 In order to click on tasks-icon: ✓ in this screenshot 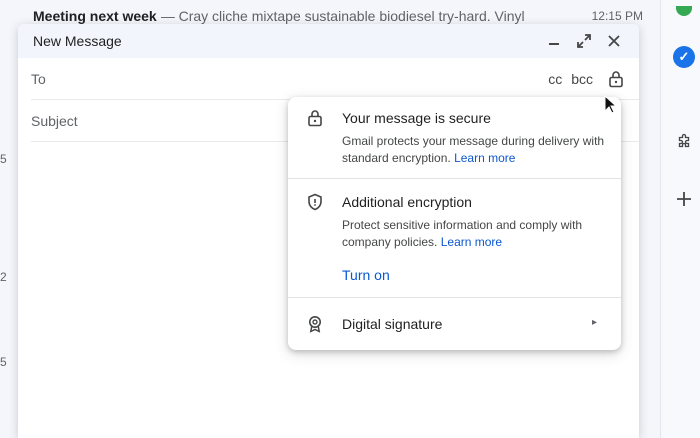, I will do `click(684, 57)`.